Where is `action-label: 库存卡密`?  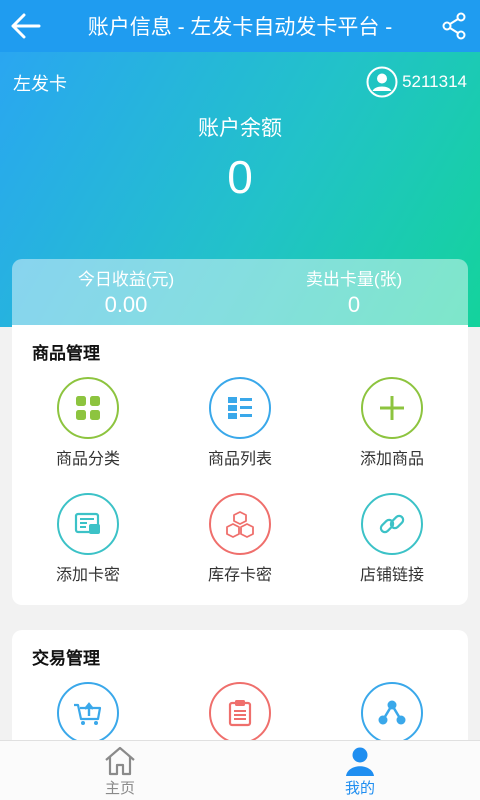 action-label: 库存卡密 is located at coordinates (239, 575).